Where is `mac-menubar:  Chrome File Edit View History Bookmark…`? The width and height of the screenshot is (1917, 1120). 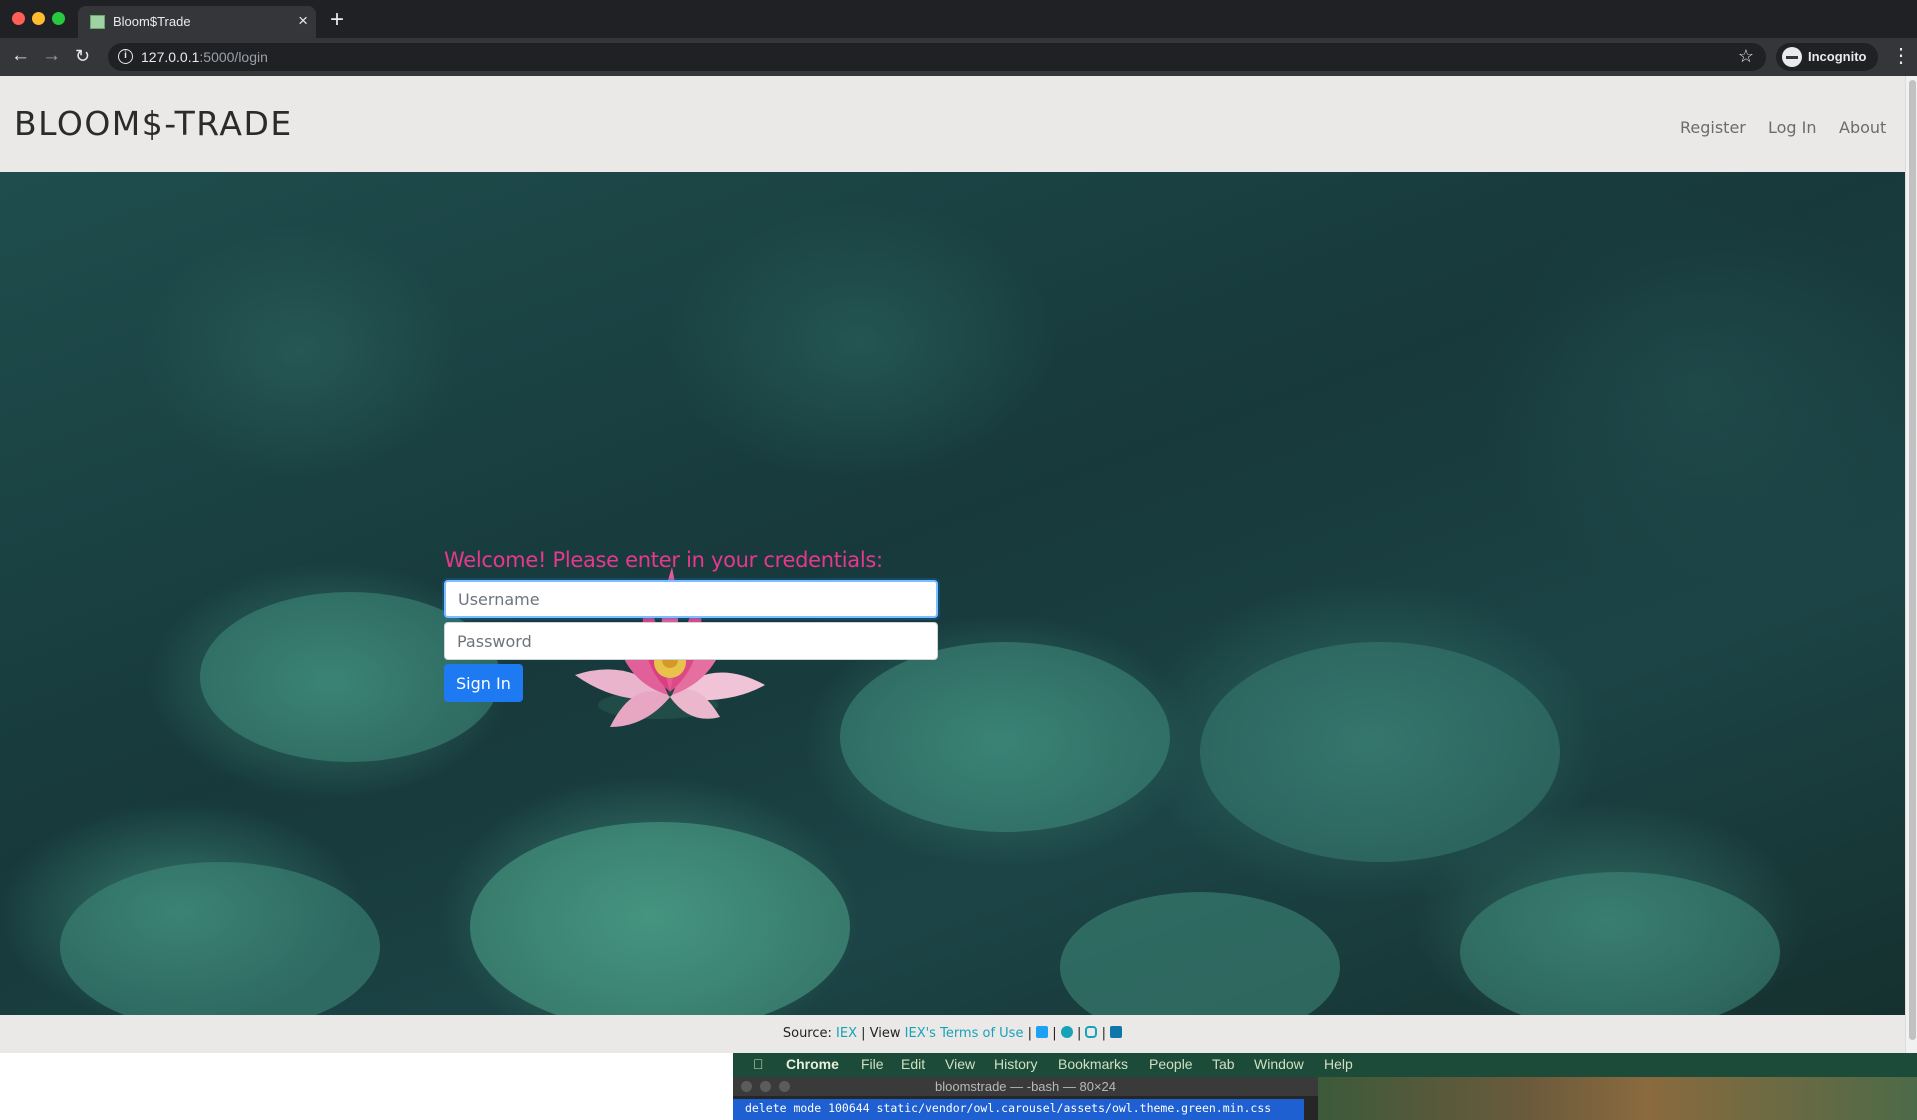
mac-menubar:  Chrome File Edit View History Bookmark… is located at coordinates (1325, 1065).